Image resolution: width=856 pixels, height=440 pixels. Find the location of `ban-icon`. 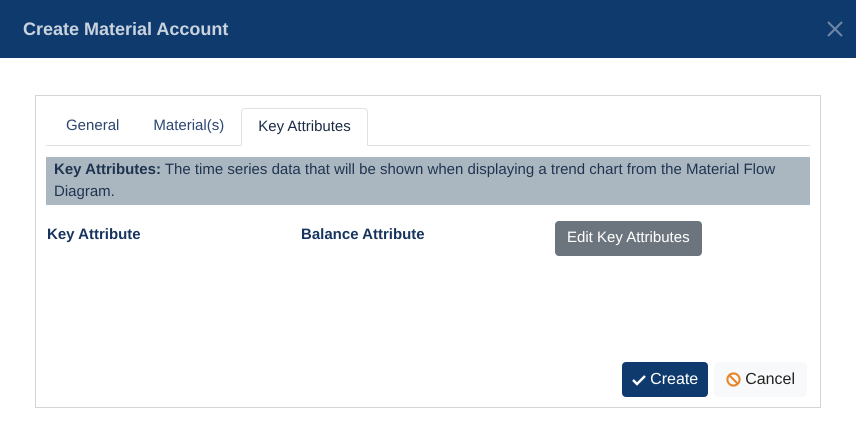

ban-icon is located at coordinates (734, 379).